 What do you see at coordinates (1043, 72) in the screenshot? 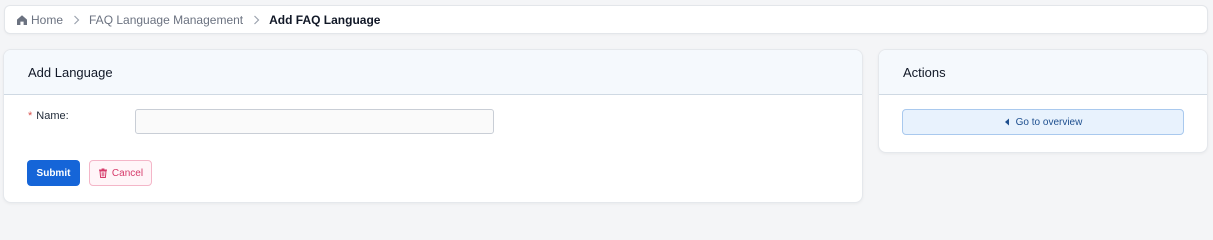
I see `actions-card-header: Actions` at bounding box center [1043, 72].